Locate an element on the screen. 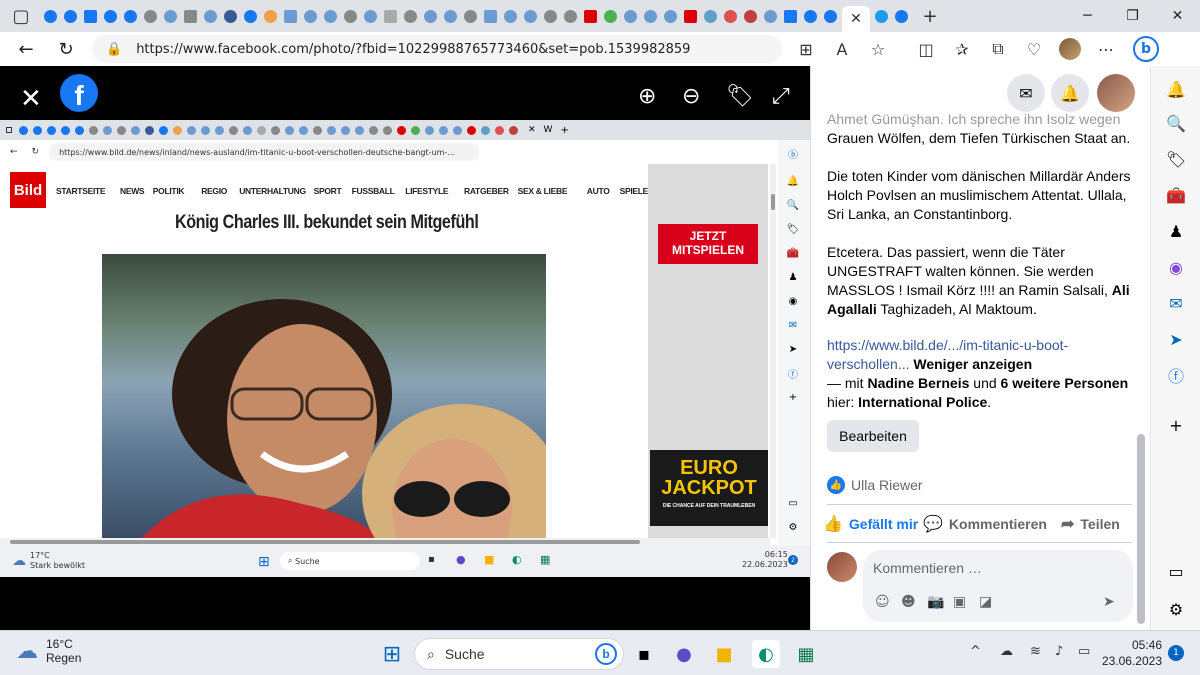  notification-badge: 1 is located at coordinates (1176, 653).